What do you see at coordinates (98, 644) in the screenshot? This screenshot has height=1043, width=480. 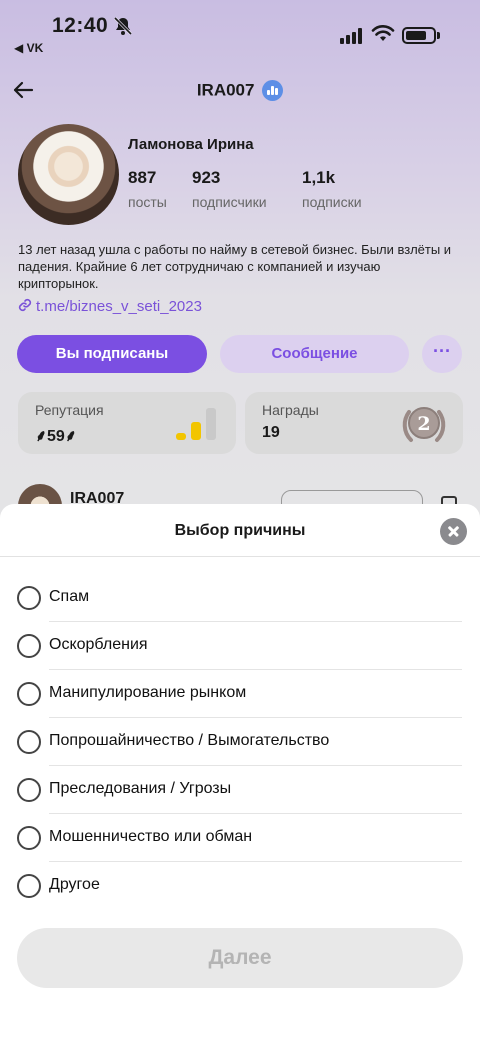 I see `reason-label: Оскорбления` at bounding box center [98, 644].